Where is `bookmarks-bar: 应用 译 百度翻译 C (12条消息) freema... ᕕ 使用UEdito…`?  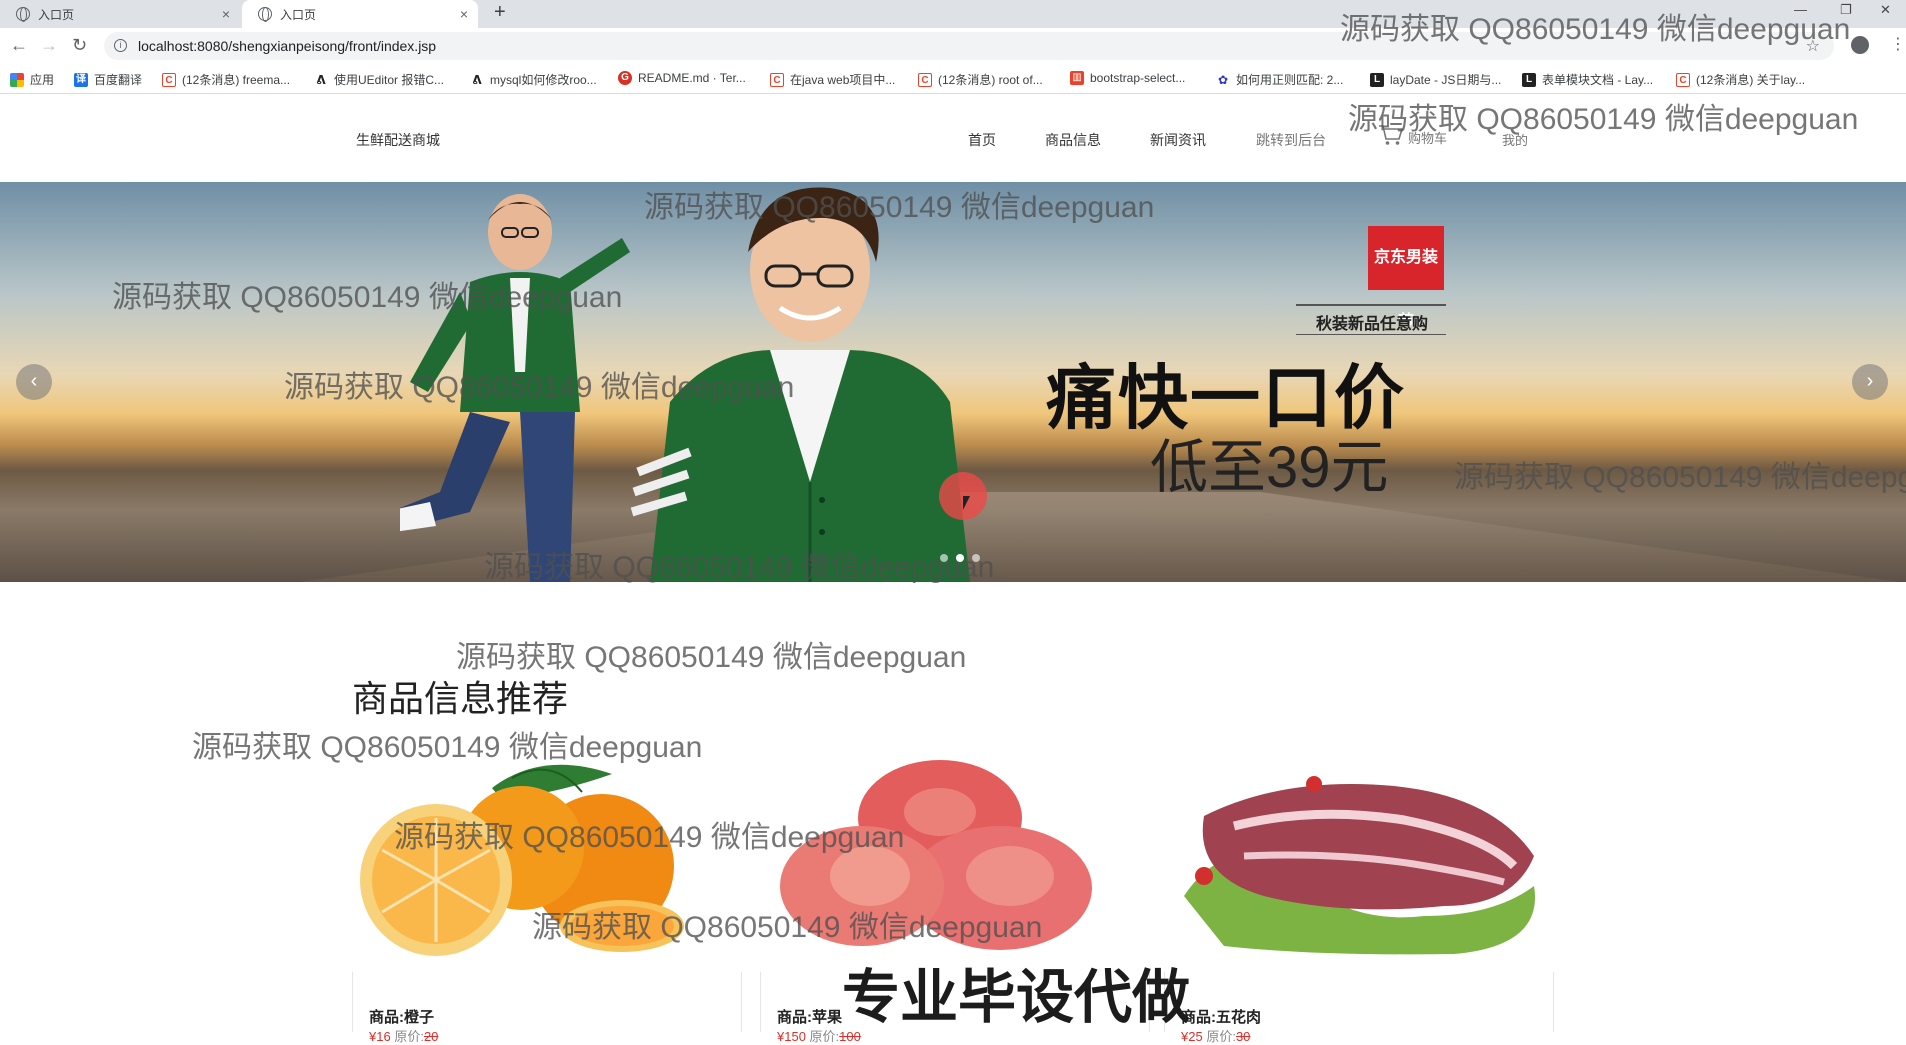 bookmarks-bar: 应用 译 百度翻译 C (12条消息) freema... ᕕ 使用UEdito… is located at coordinates (953, 79).